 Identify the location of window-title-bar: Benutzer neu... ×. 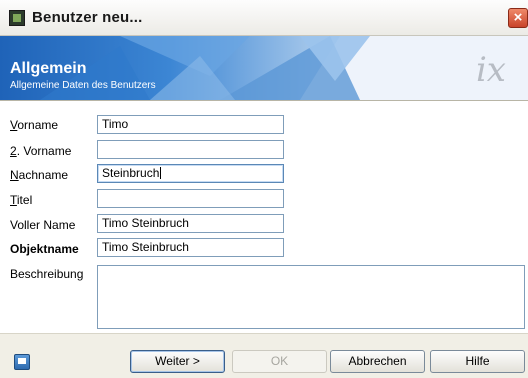
(264, 18).